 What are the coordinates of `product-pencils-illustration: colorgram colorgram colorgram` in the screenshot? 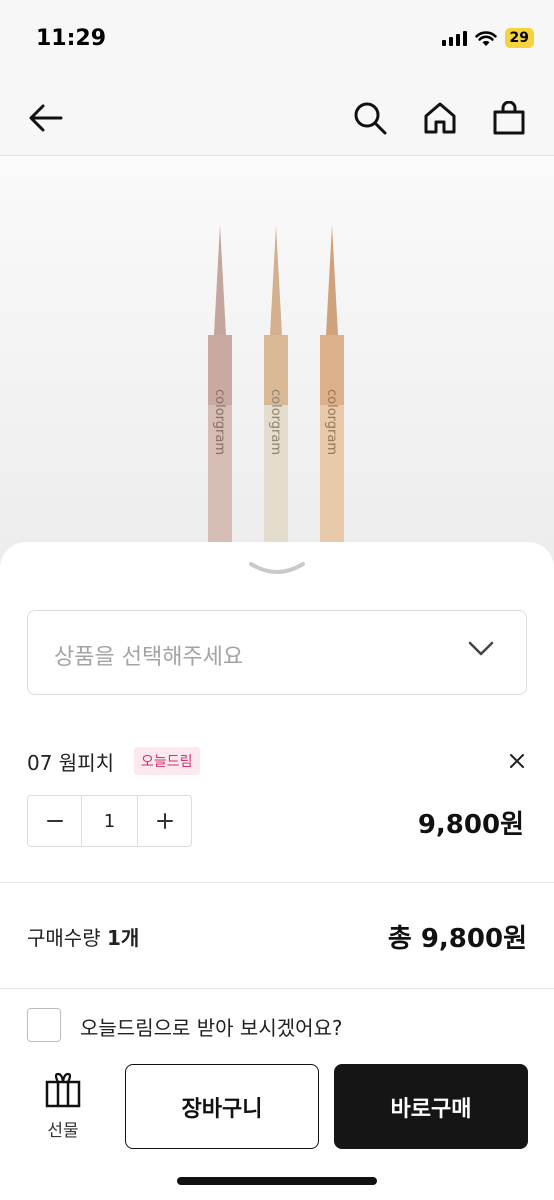 It's located at (276, 401).